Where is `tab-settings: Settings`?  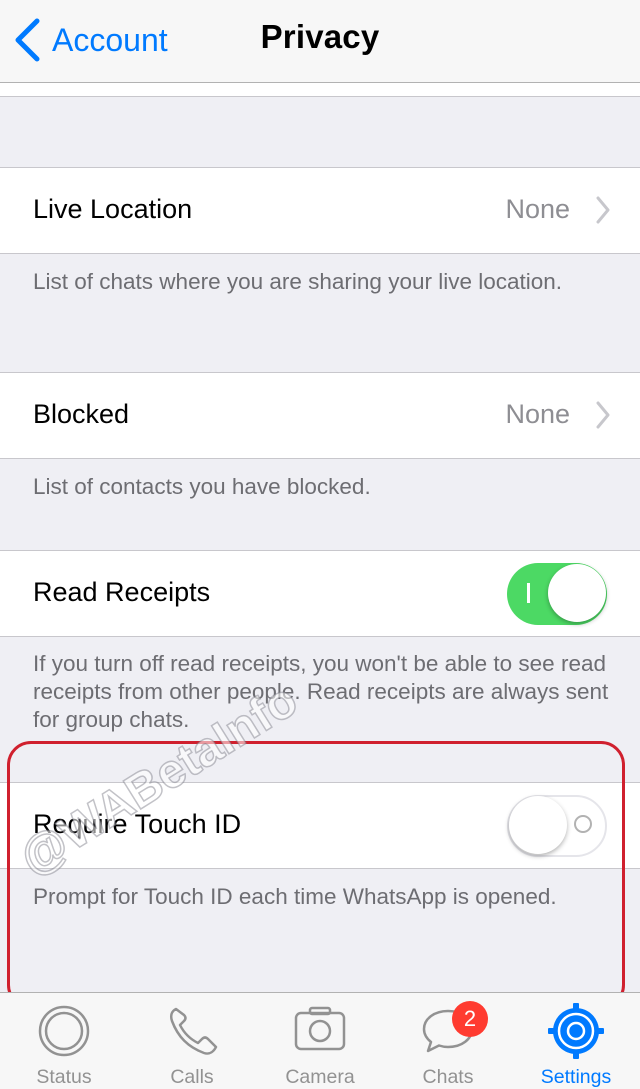
tab-settings: Settings is located at coordinates (576, 1041).